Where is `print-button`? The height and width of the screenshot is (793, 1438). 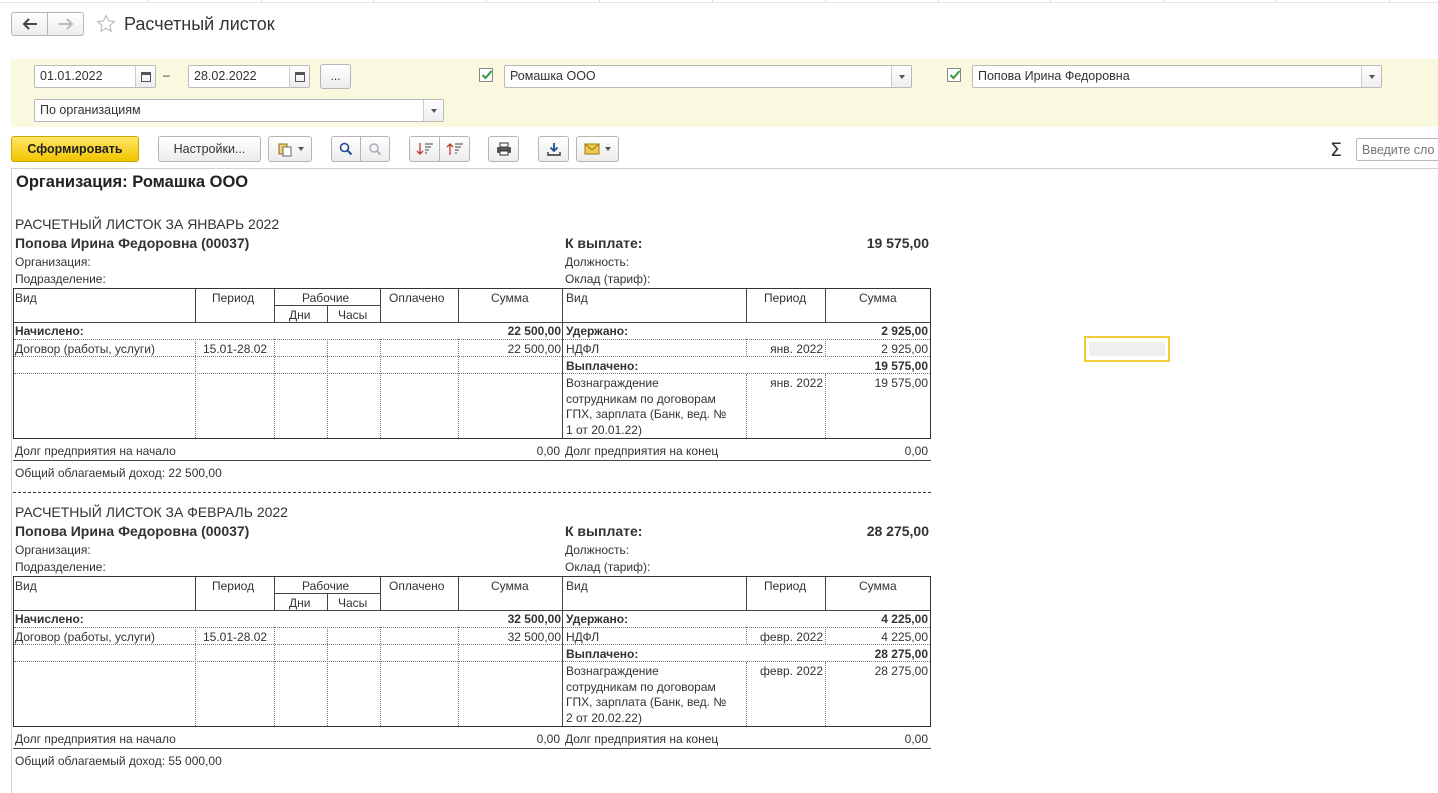
print-button is located at coordinates (503, 149).